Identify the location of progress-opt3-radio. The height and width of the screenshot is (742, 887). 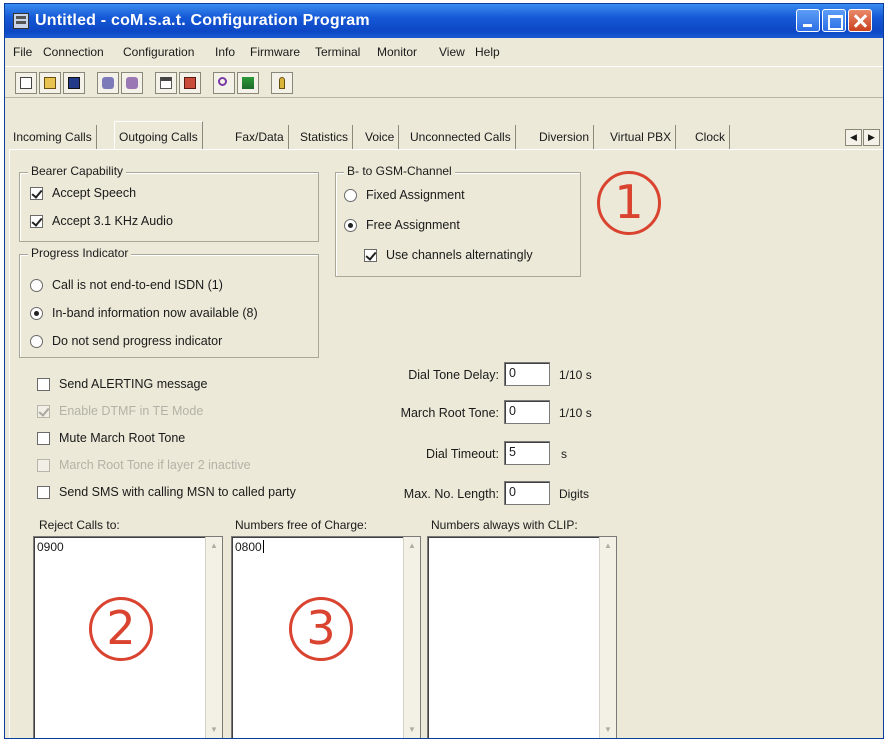
(36, 341).